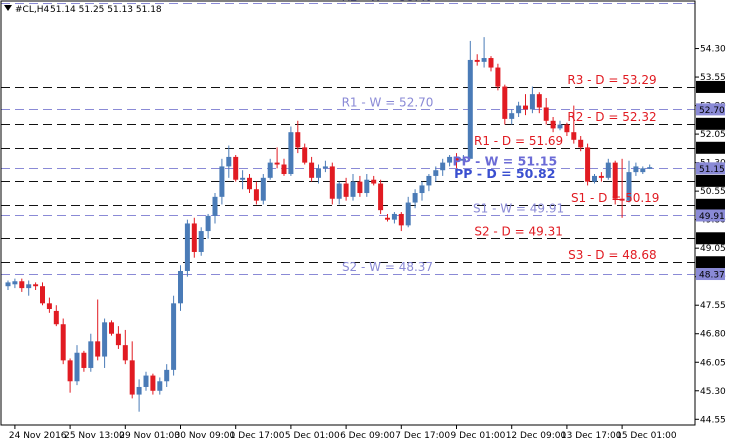 The image size is (730, 444). Describe the element at coordinates (149, 436) in the screenshot. I see `x-tick-label-29-nov-01-00: 29 Nov 01:00` at that location.